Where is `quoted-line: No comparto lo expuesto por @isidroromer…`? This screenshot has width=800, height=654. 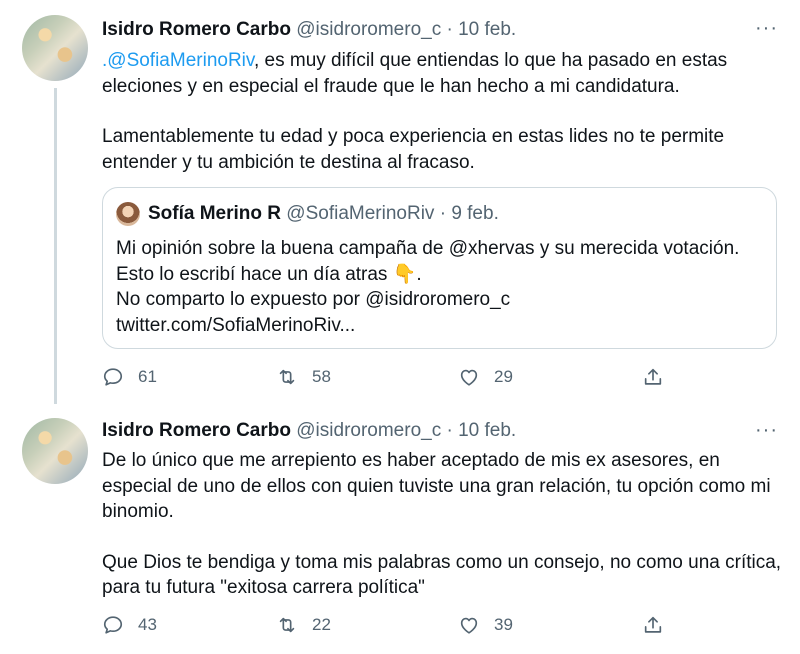 quoted-line: No comparto lo expuesto por @isidroromer… is located at coordinates (313, 299).